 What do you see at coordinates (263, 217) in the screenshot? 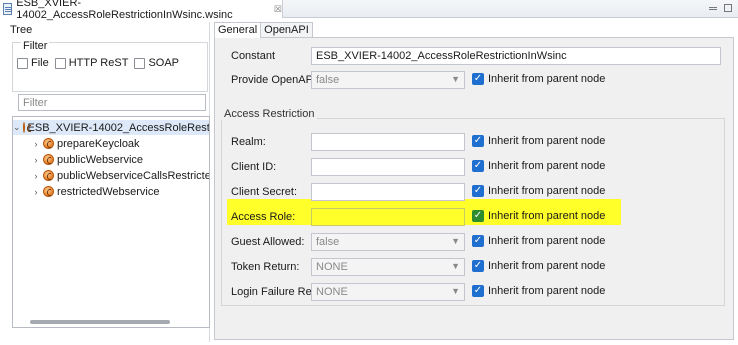
I see `access-role-label: Access Role:` at bounding box center [263, 217].